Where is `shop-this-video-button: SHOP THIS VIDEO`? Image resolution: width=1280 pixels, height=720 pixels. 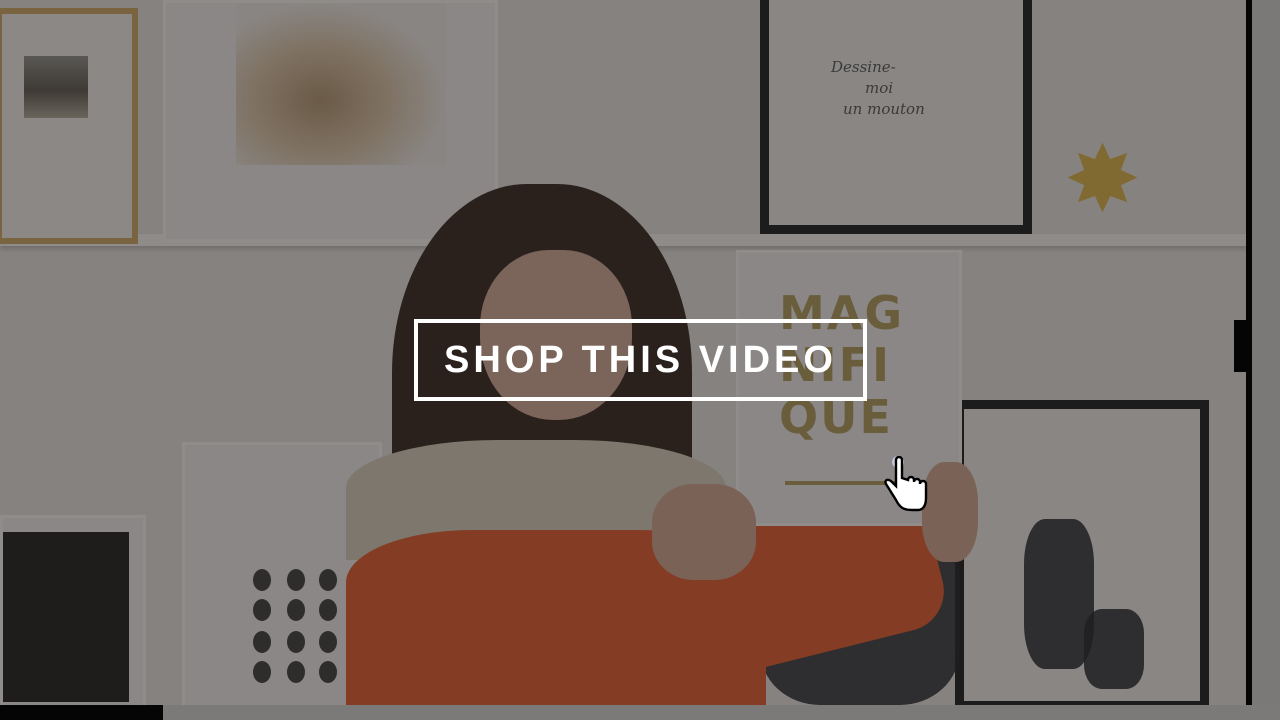
shop-this-video-button: SHOP THIS VIDEO is located at coordinates (640, 360).